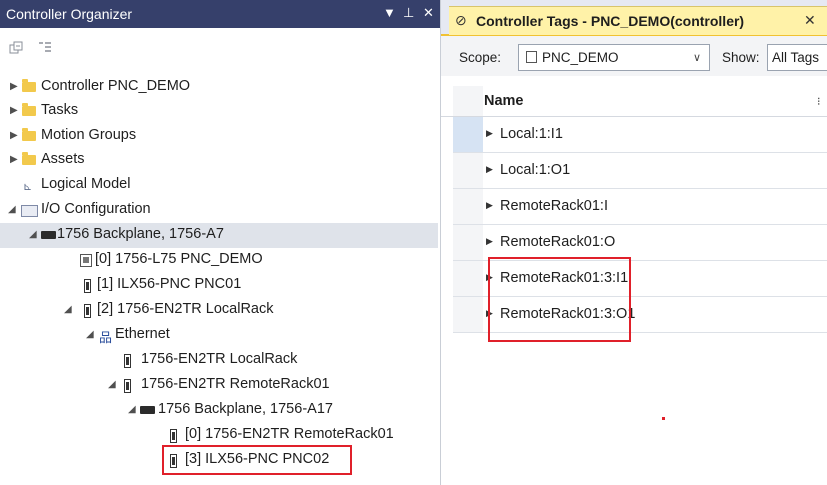 The image size is (827, 485). Describe the element at coordinates (220, 136) in the screenshot. I see `tree-item-motion-groups: ▶ Motion Groups` at that location.